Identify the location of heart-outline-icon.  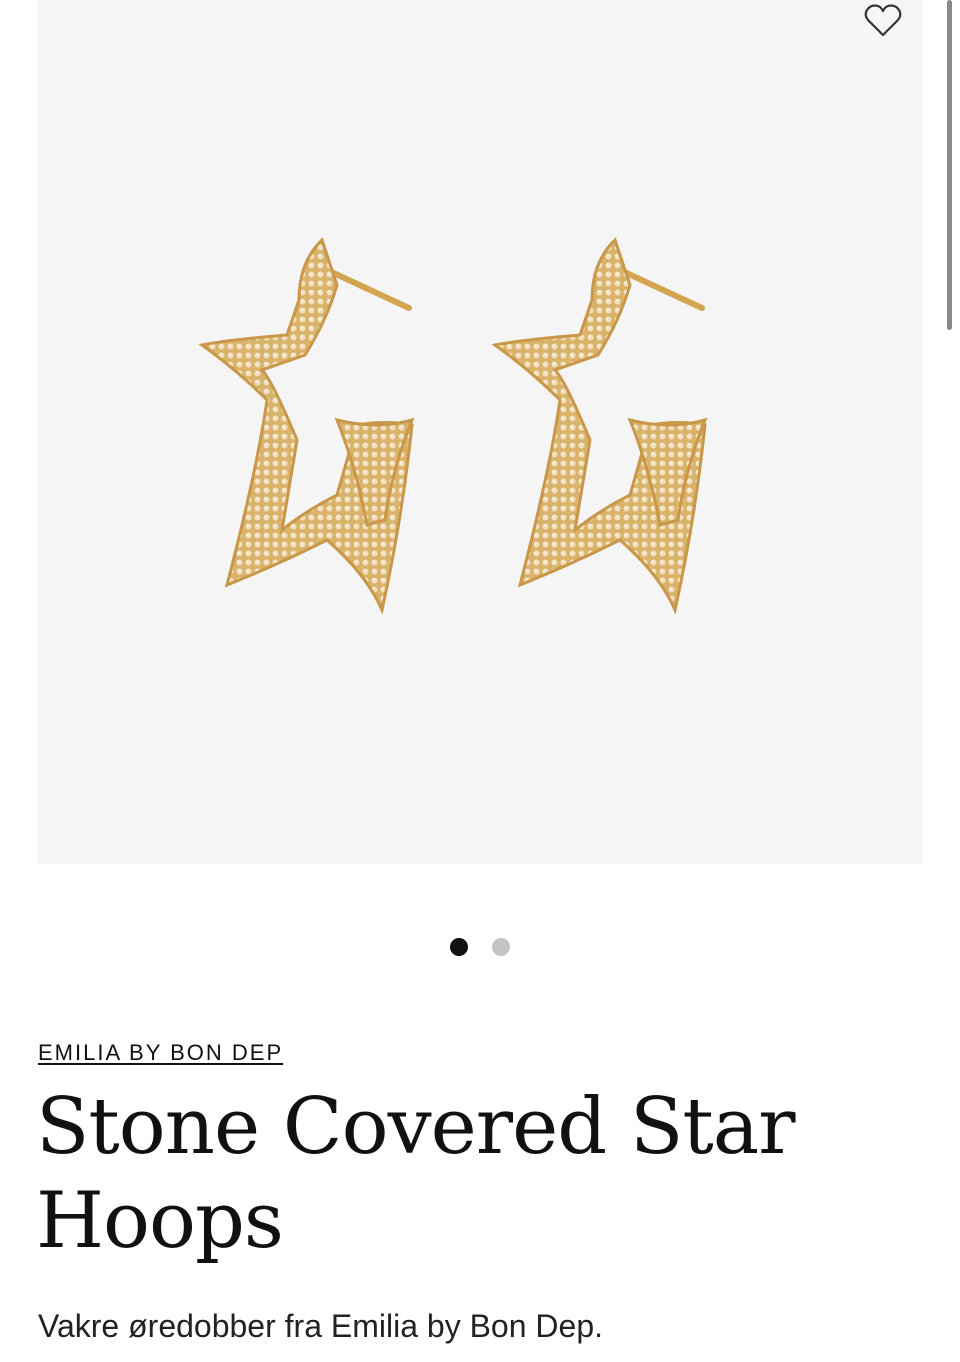
(883, 20).